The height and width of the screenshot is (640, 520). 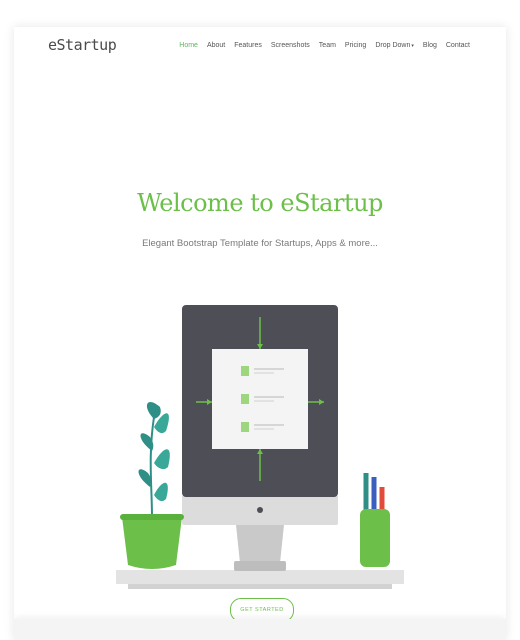 I want to click on nav-item-home: Home, so click(x=188, y=45).